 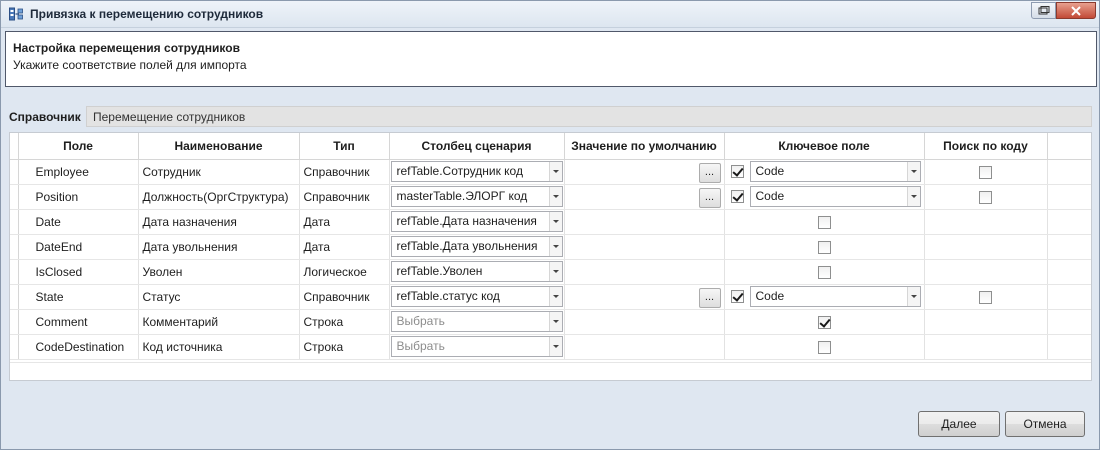 I want to click on cell-type: Строка, so click(x=344, y=322).